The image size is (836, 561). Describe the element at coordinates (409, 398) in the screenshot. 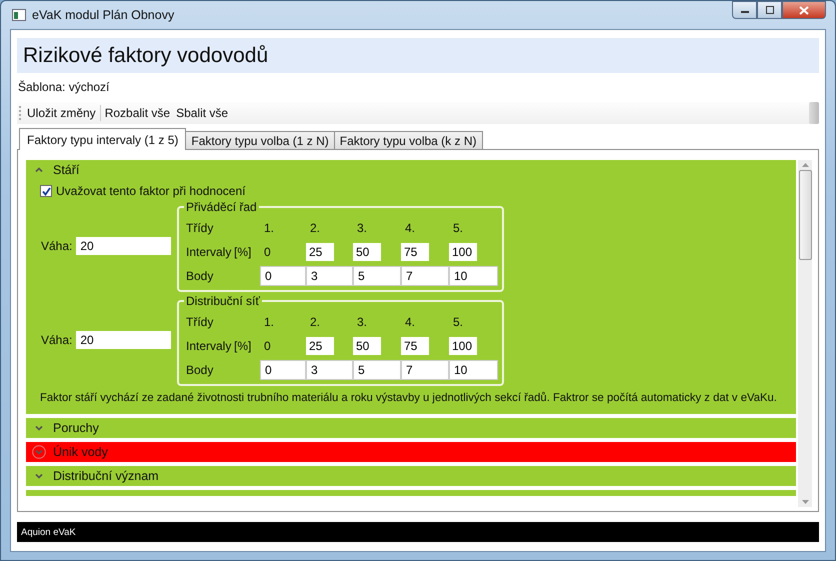

I see `description-text: Faktor stáří vychází ze zadané životnosti trubního materiálu a roku výstavby u jednotlivých sekcí řadů. Faktror se počítá automaticky z dat v eVaKu.` at that location.